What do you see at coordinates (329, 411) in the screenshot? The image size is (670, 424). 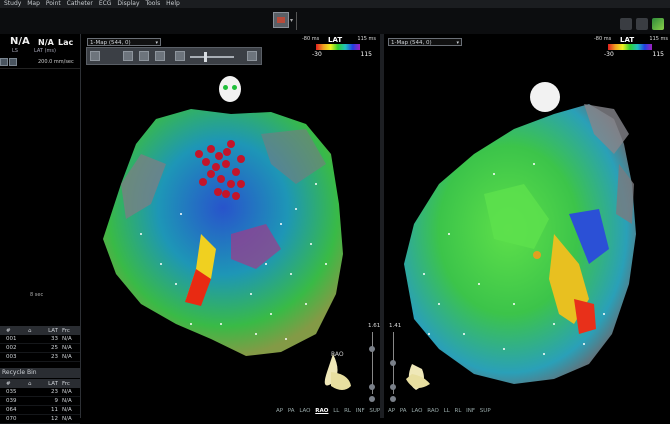 I see `view-orientation-bar-left: AP PA LAO RAO LL RL INF SUP` at bounding box center [329, 411].